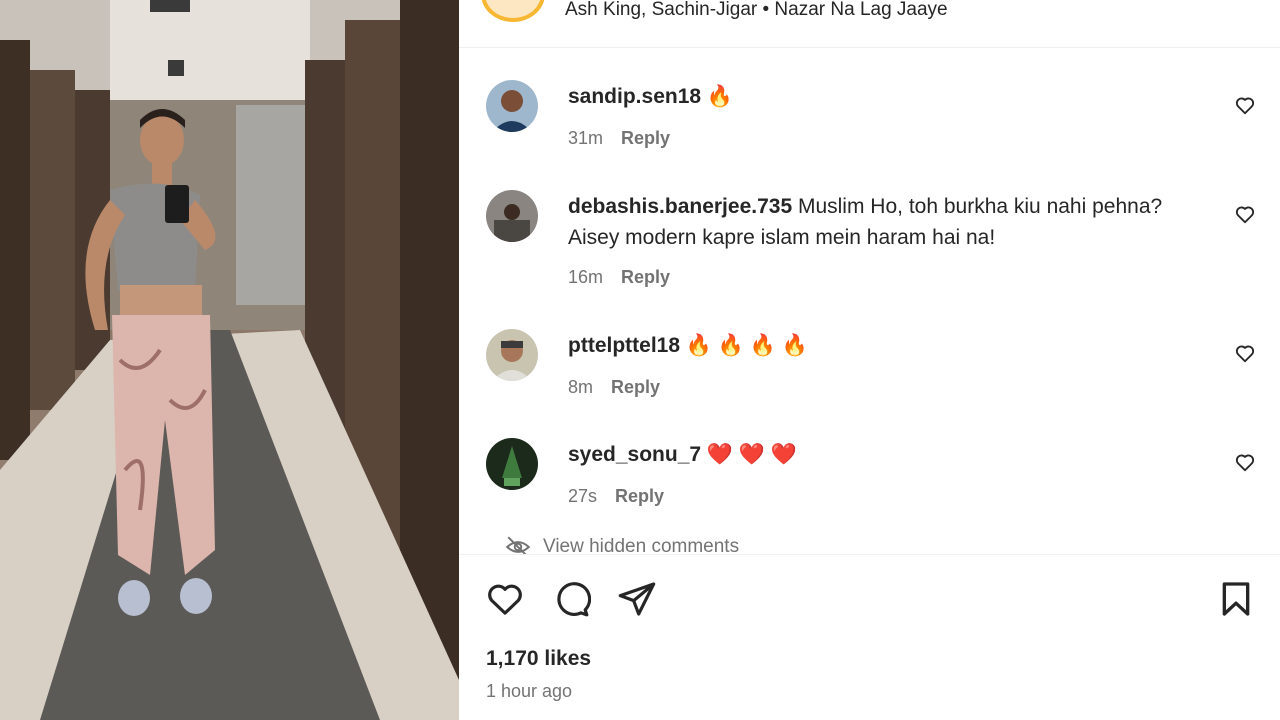  I want to click on view-hidden-comments-label: View hidden comments, so click(641, 545).